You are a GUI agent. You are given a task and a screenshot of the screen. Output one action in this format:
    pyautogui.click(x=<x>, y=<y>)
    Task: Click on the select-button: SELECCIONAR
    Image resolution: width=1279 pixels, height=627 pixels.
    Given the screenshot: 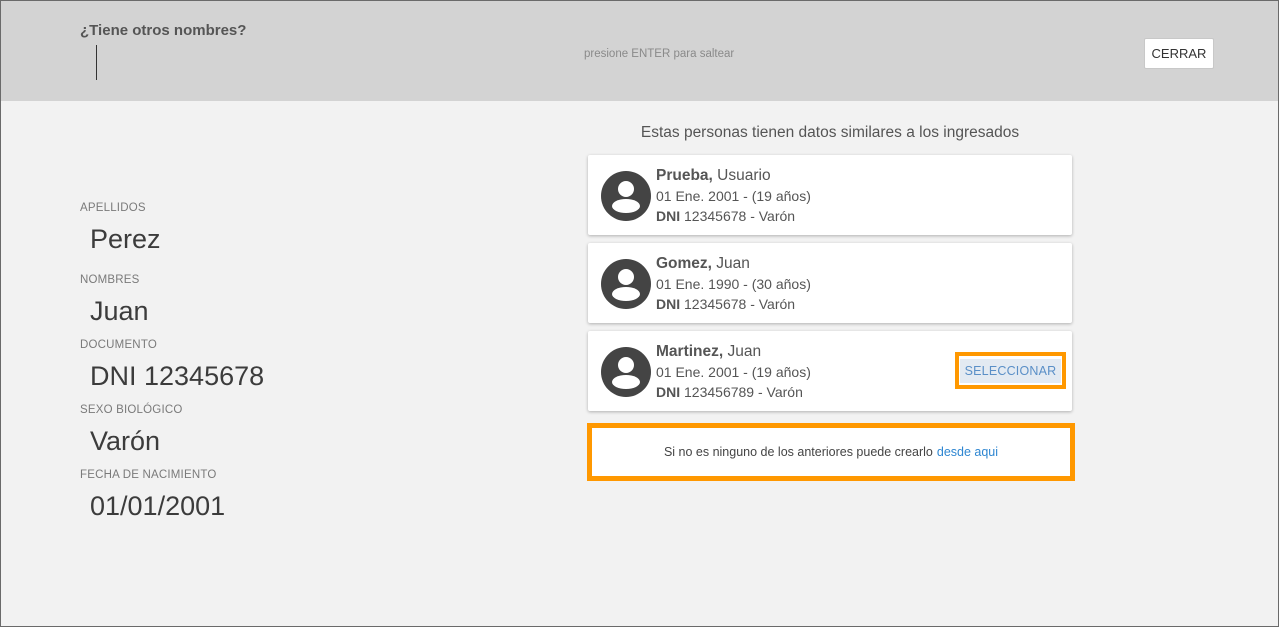 What is the action you would take?
    pyautogui.click(x=1010, y=370)
    